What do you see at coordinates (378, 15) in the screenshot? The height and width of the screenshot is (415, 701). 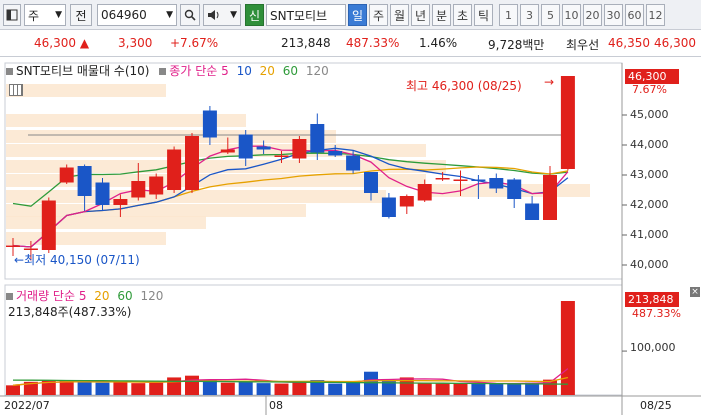 I see `period-button: 주` at bounding box center [378, 15].